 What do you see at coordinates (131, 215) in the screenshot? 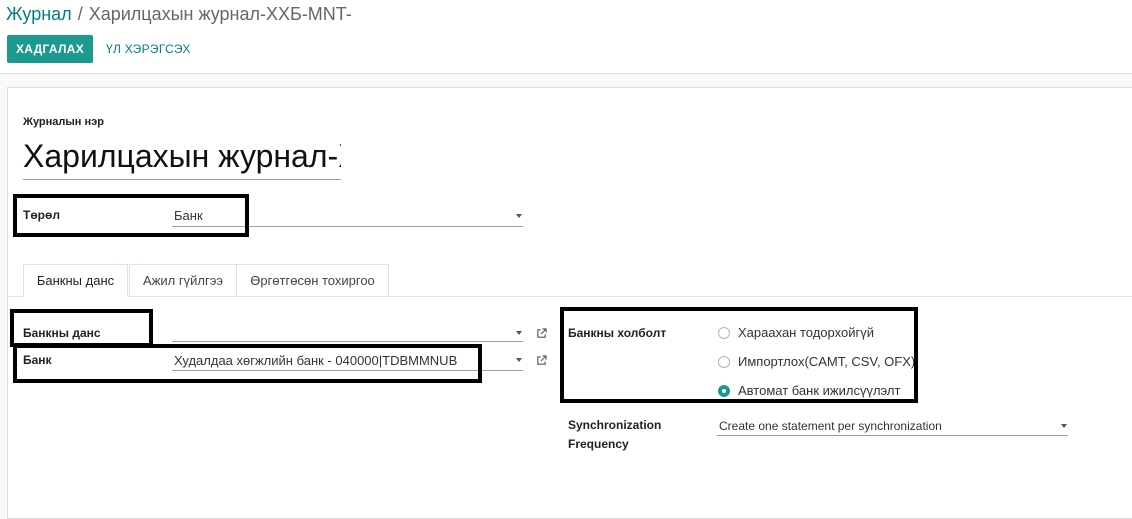
I see `highlight-frame-type` at bounding box center [131, 215].